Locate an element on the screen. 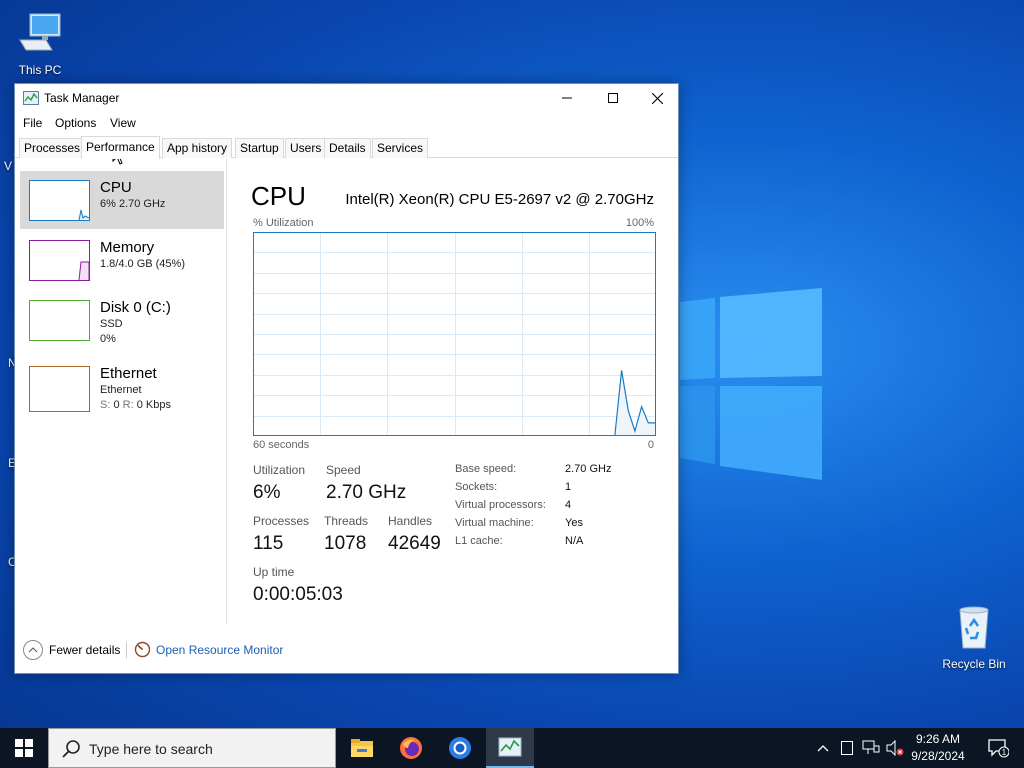 This screenshot has height=768, width=1024. spec-label: Virtual processors: is located at coordinates (500, 505).